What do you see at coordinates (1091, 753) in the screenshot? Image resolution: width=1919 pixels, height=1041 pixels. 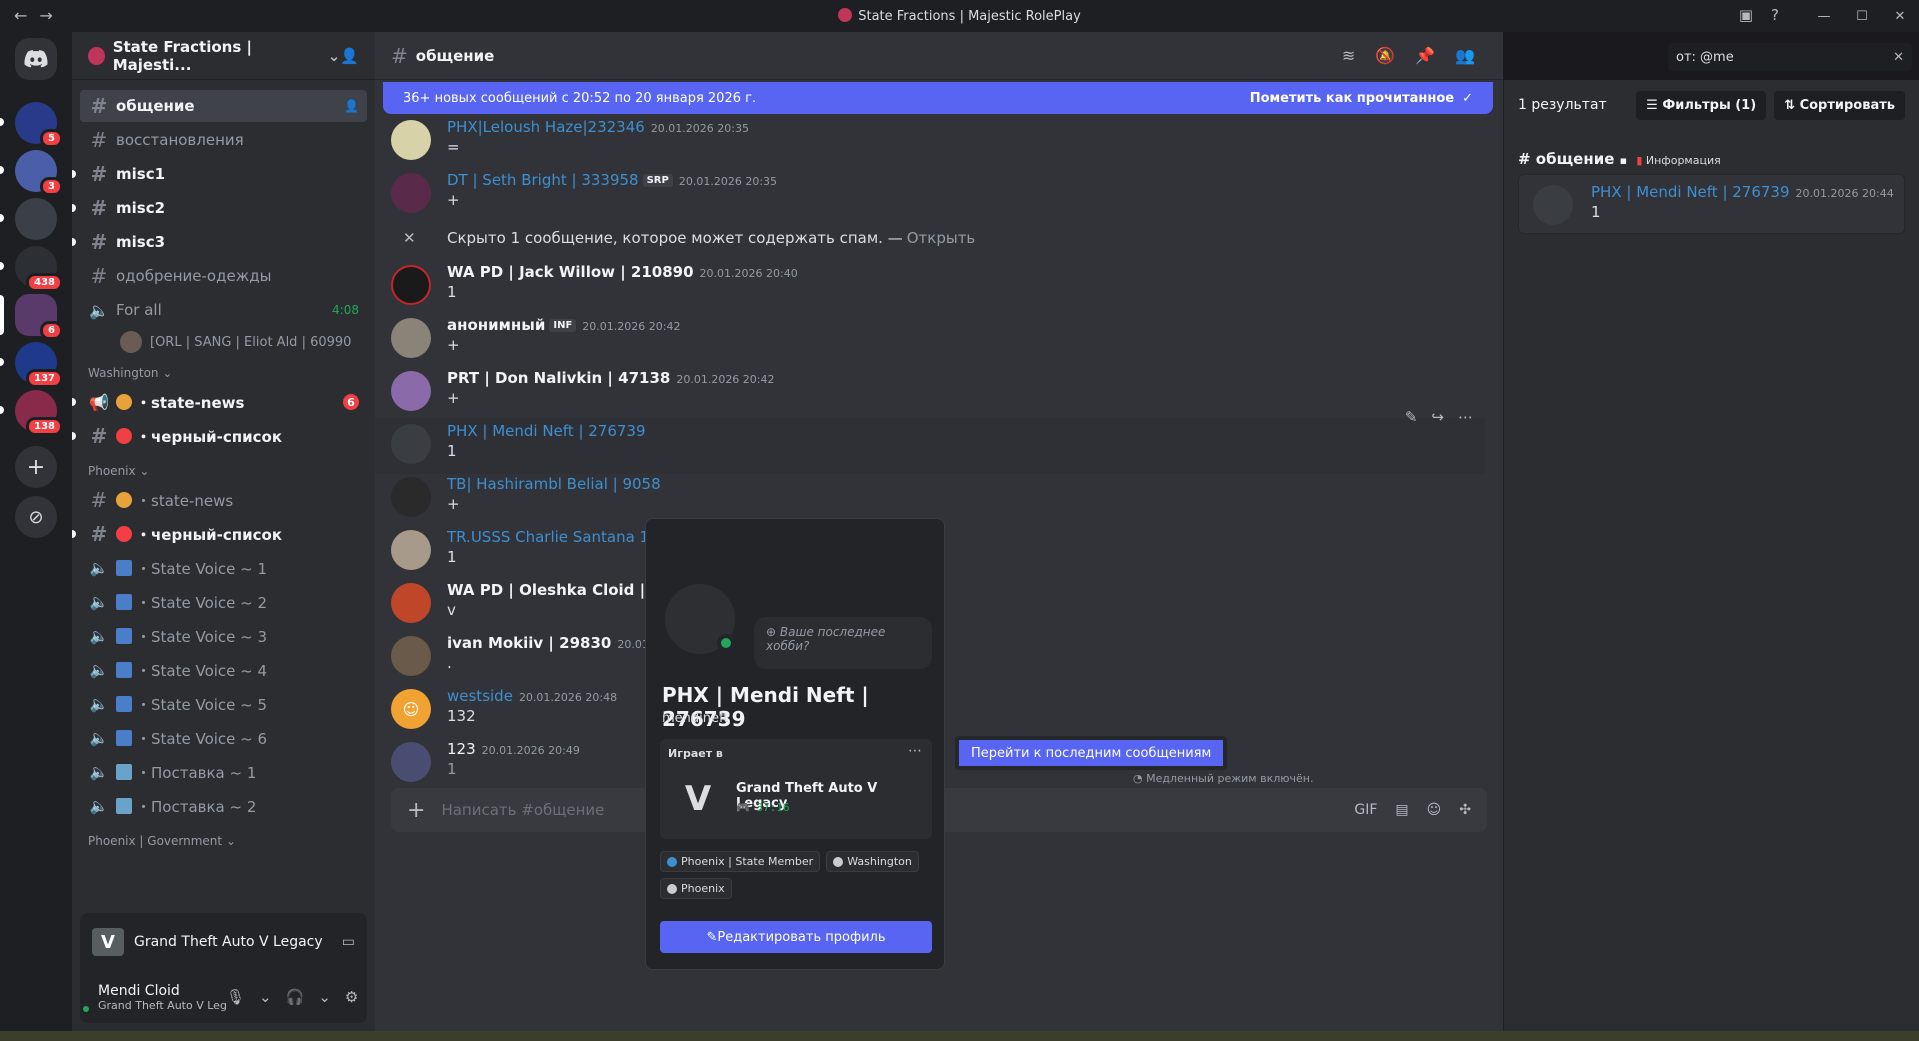 I see `jump-to-present-button: Перейти к последним сообщениям` at bounding box center [1091, 753].